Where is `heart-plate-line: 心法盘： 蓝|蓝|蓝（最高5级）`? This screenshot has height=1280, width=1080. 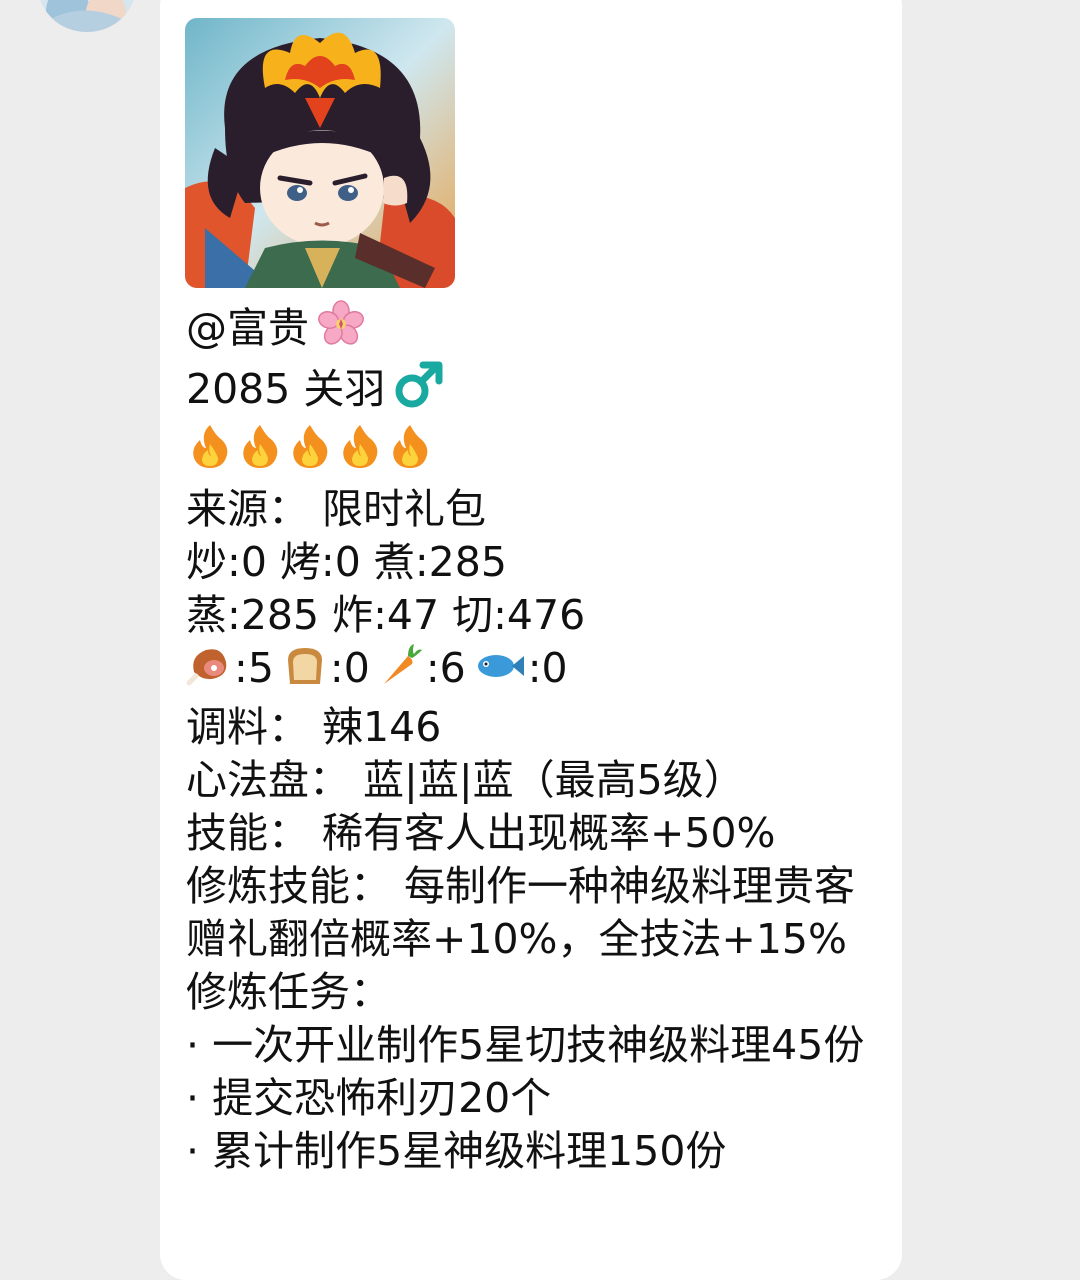 heart-plate-line: 心法盘： 蓝|蓝|蓝（最高5级） is located at coordinates (465, 780).